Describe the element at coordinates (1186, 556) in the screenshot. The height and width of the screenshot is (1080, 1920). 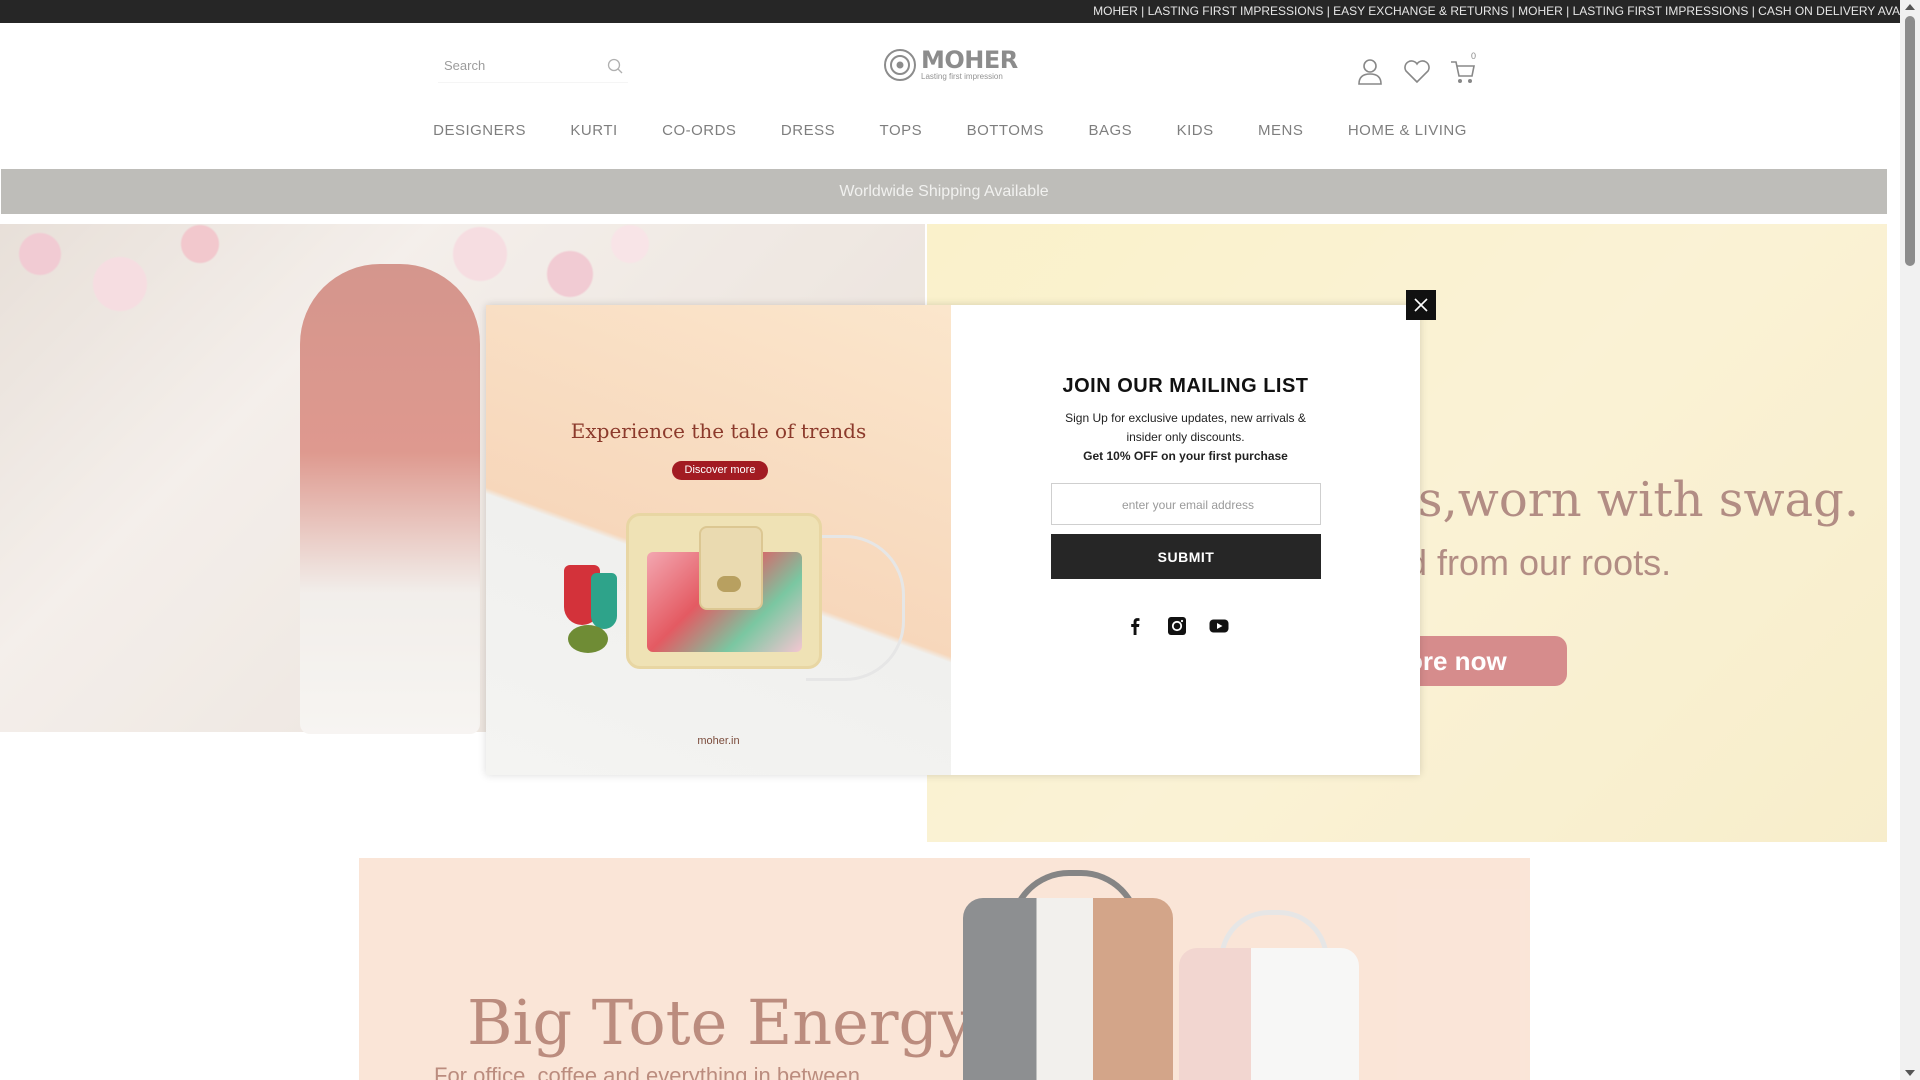
I see `submit-button: SUBMIT` at that location.